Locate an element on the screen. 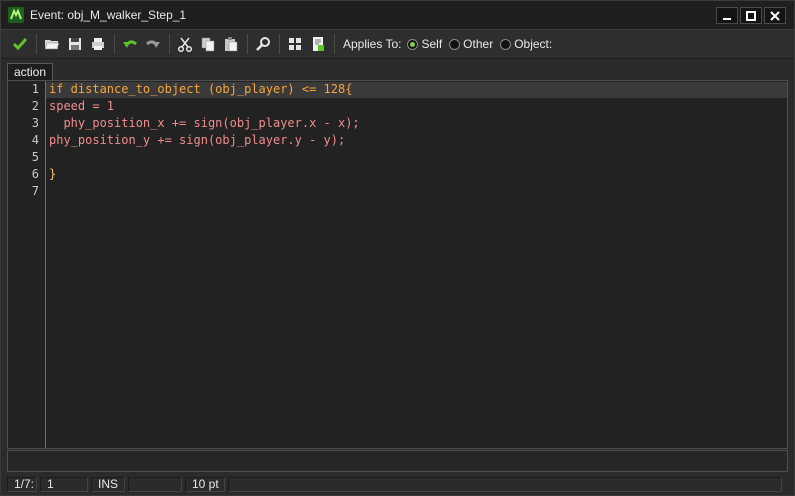  applies-object-radio: Object: is located at coordinates (526, 44).